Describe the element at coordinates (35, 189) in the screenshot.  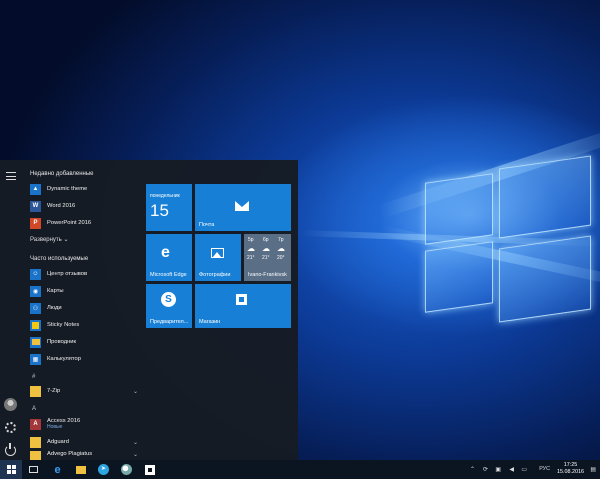
I see `dynamic-theme-icon: ▲` at that location.